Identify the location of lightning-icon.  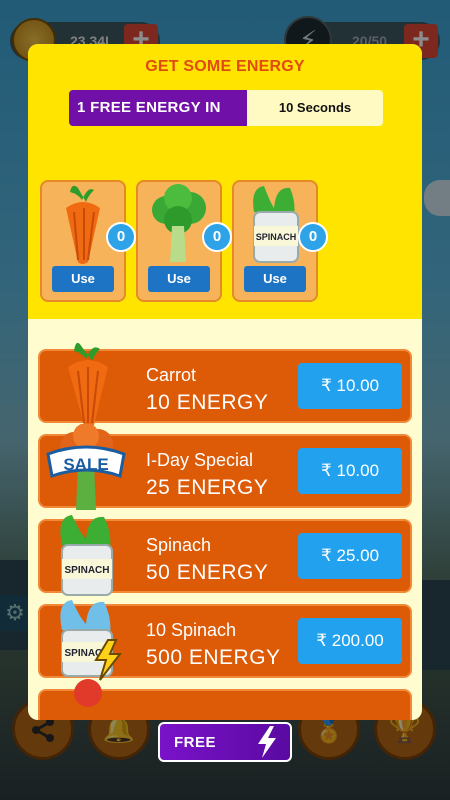
(267, 742).